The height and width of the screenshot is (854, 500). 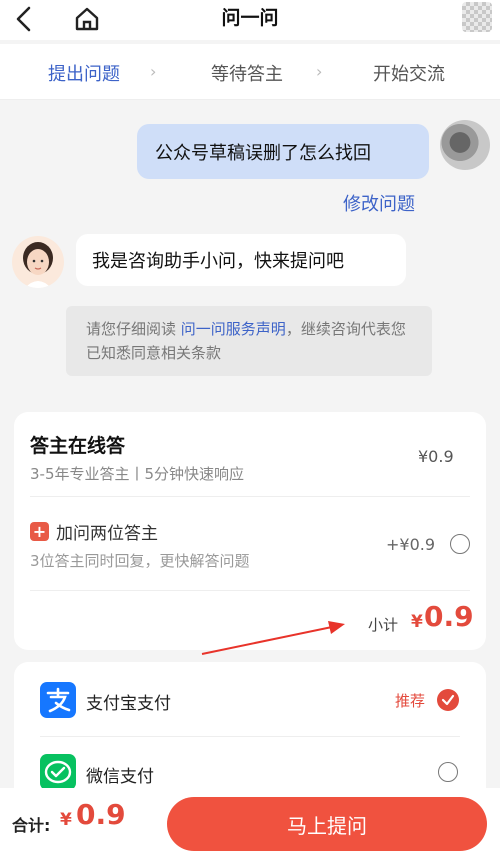 I want to click on progress-steps: 提出问题 › 等待答主 › 开始交流, so click(x=250, y=72).